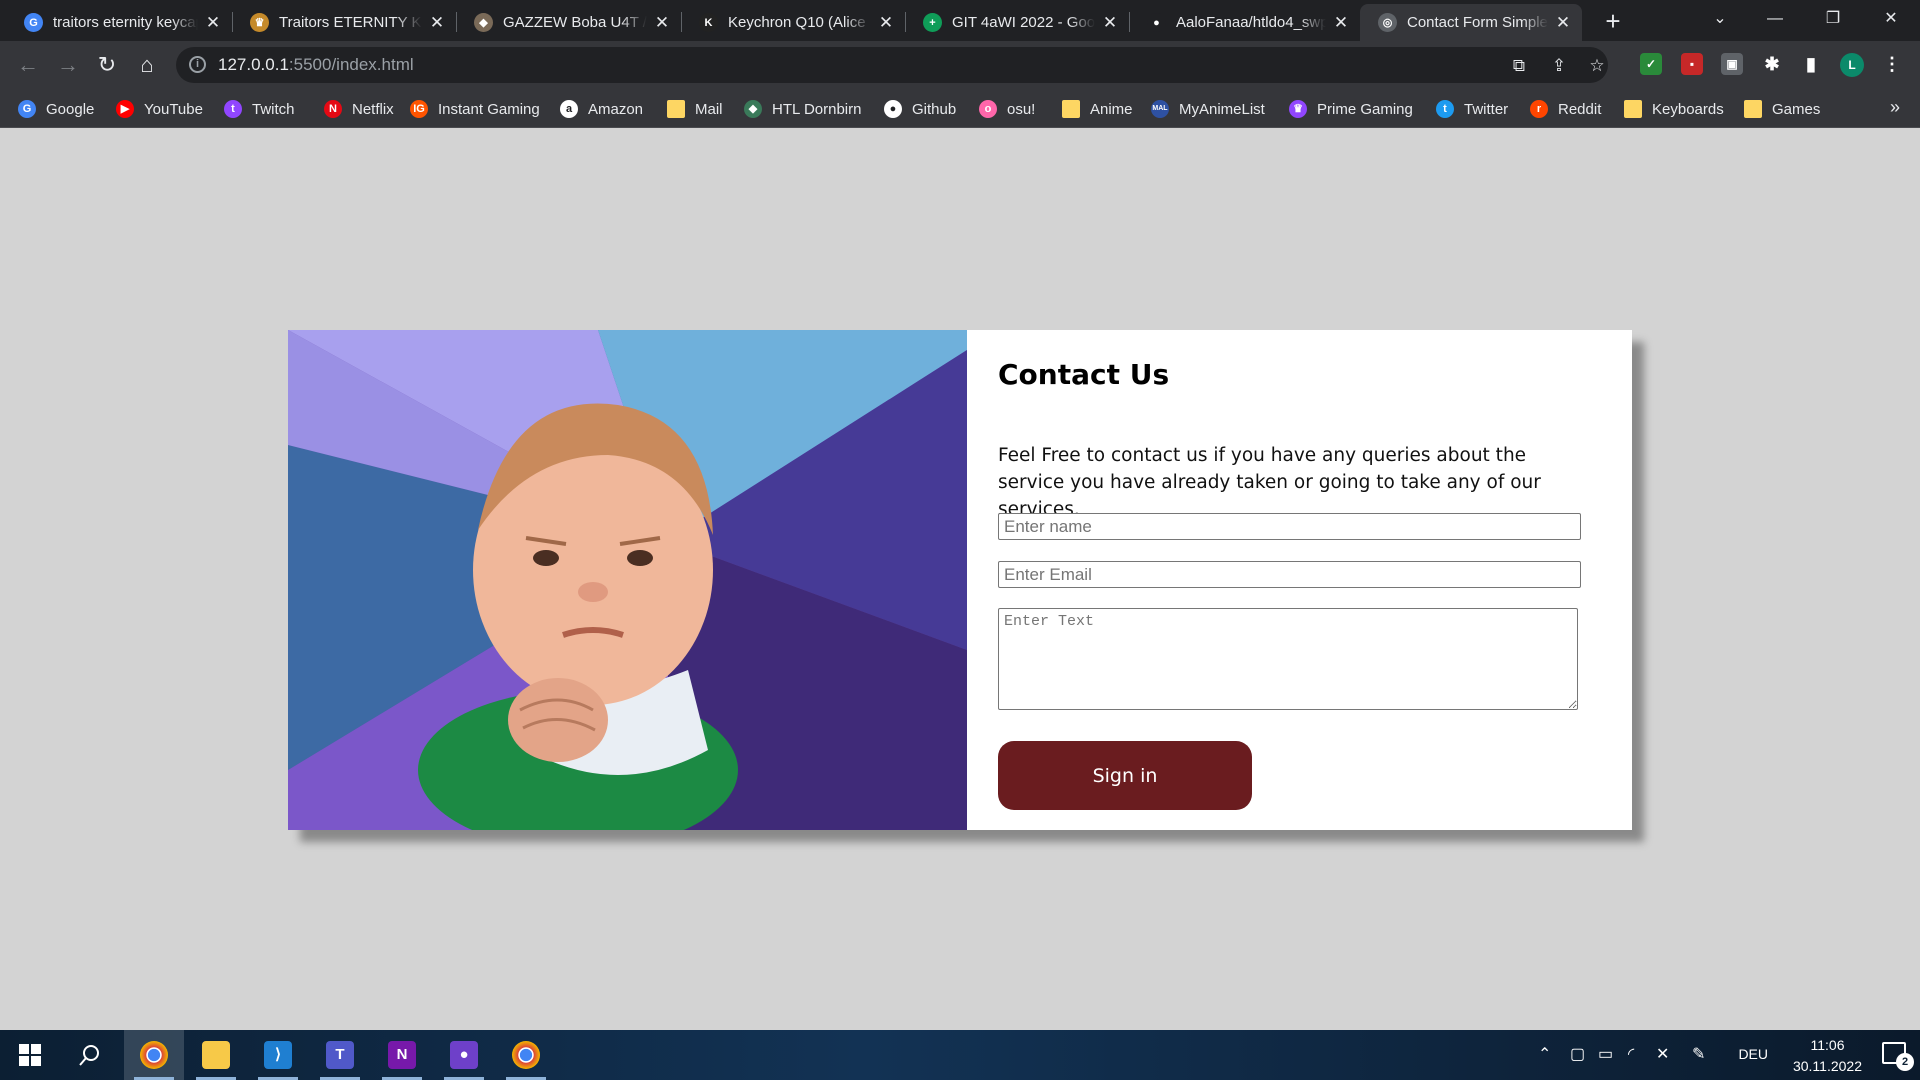  I want to click on message-textarea, so click(1288, 659).